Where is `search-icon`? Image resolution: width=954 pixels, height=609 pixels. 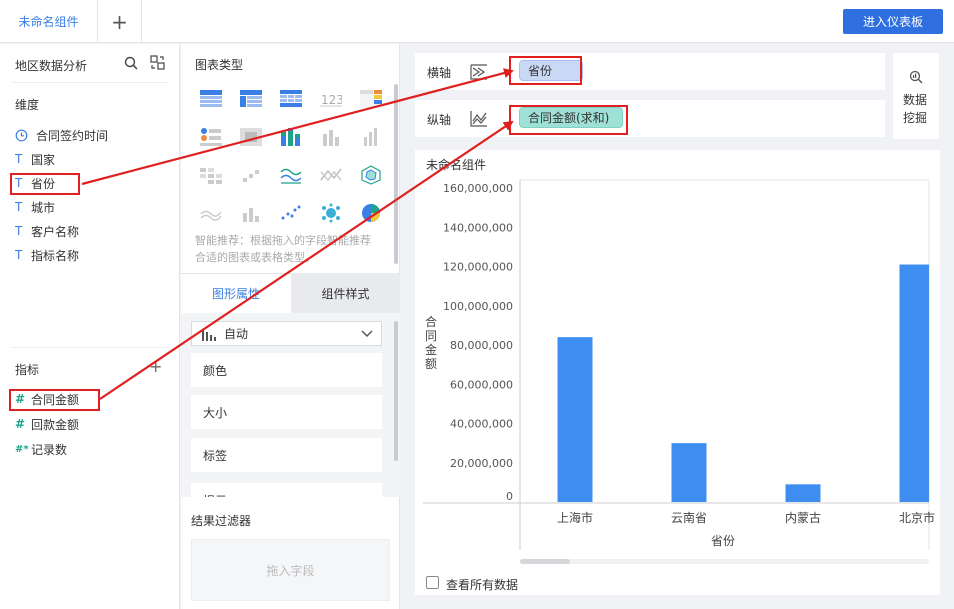
search-icon is located at coordinates (131, 63).